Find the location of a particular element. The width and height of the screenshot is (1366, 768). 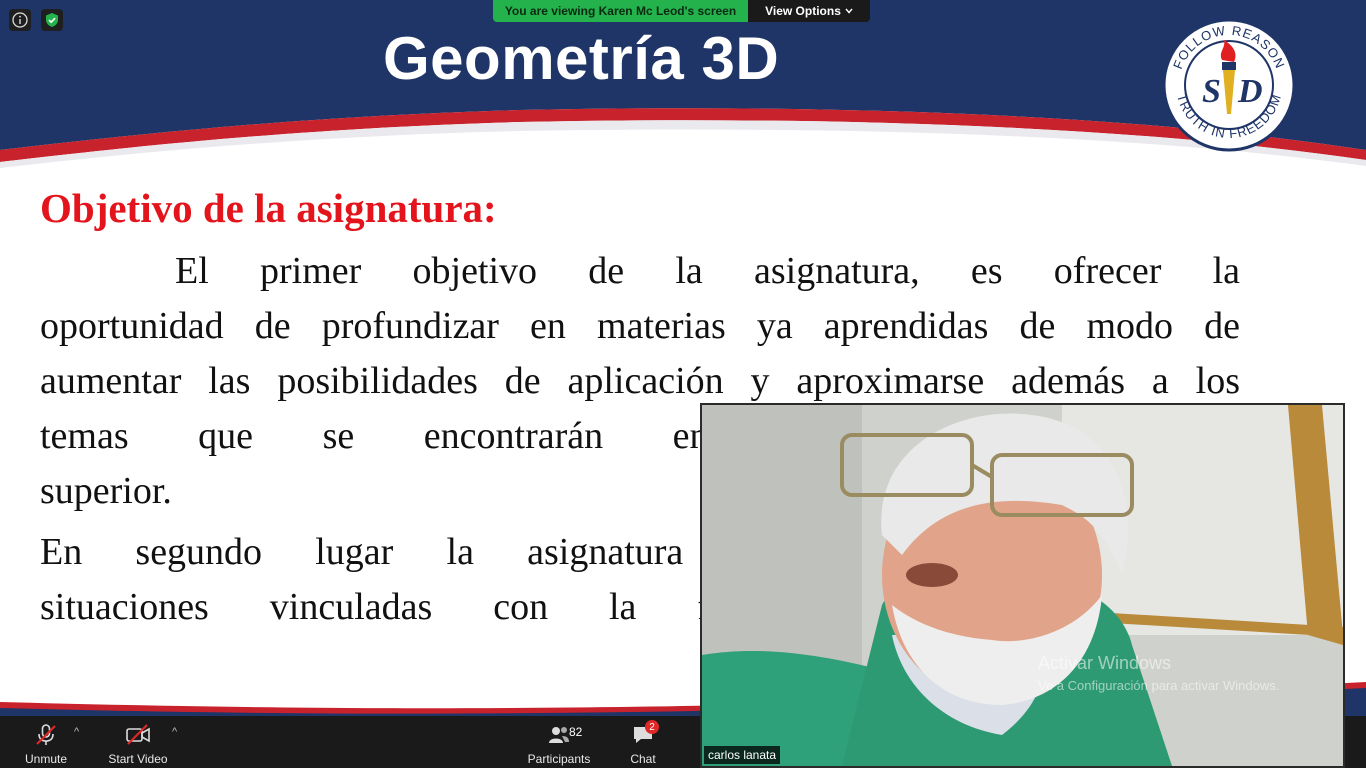

unmute-button: Unmute is located at coordinates (46, 743).